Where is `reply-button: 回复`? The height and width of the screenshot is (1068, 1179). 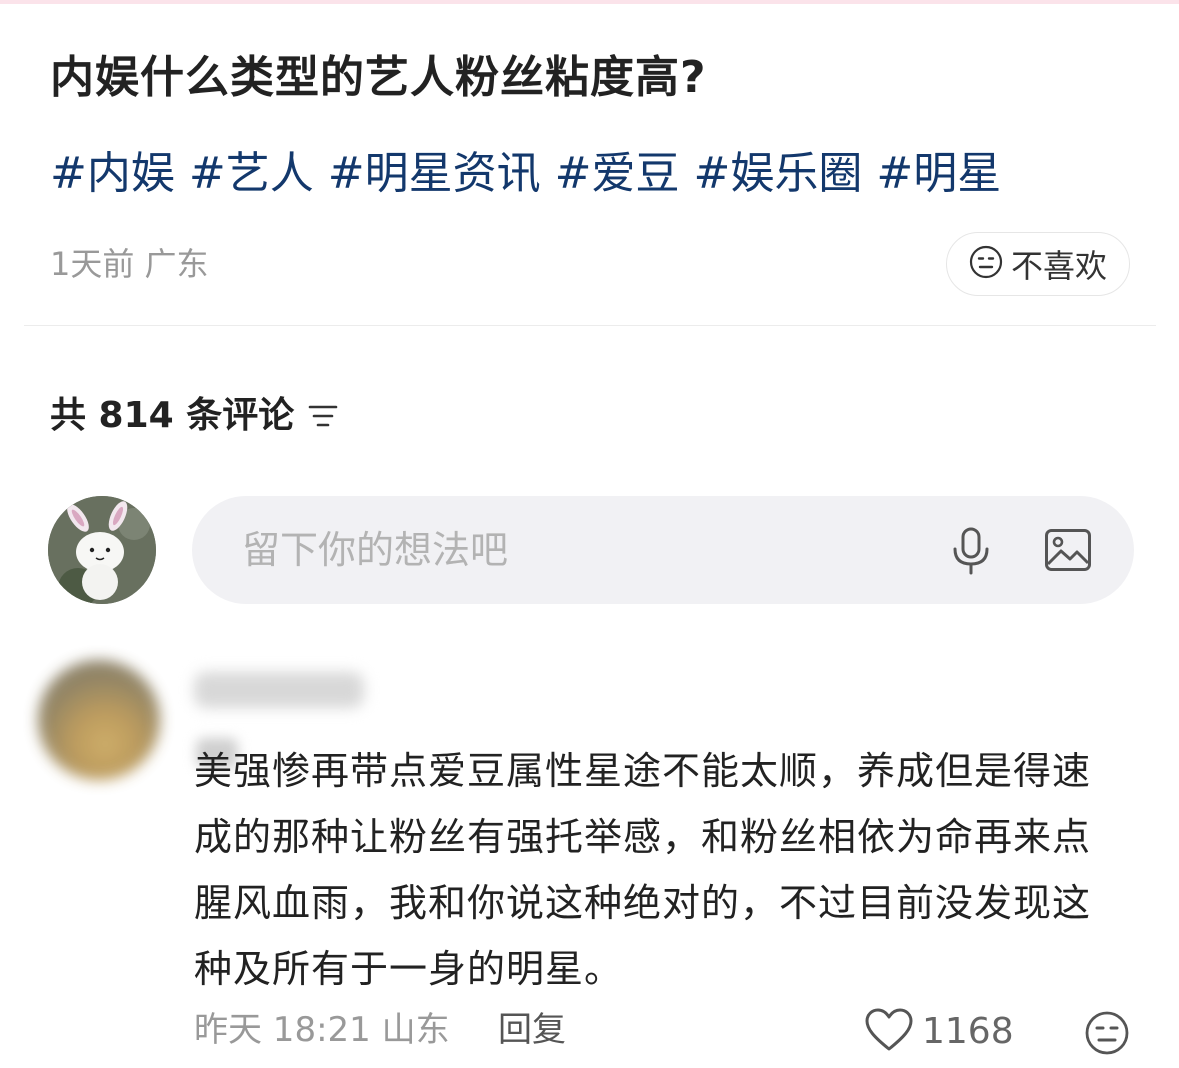 reply-button: 回复 is located at coordinates (532, 1030).